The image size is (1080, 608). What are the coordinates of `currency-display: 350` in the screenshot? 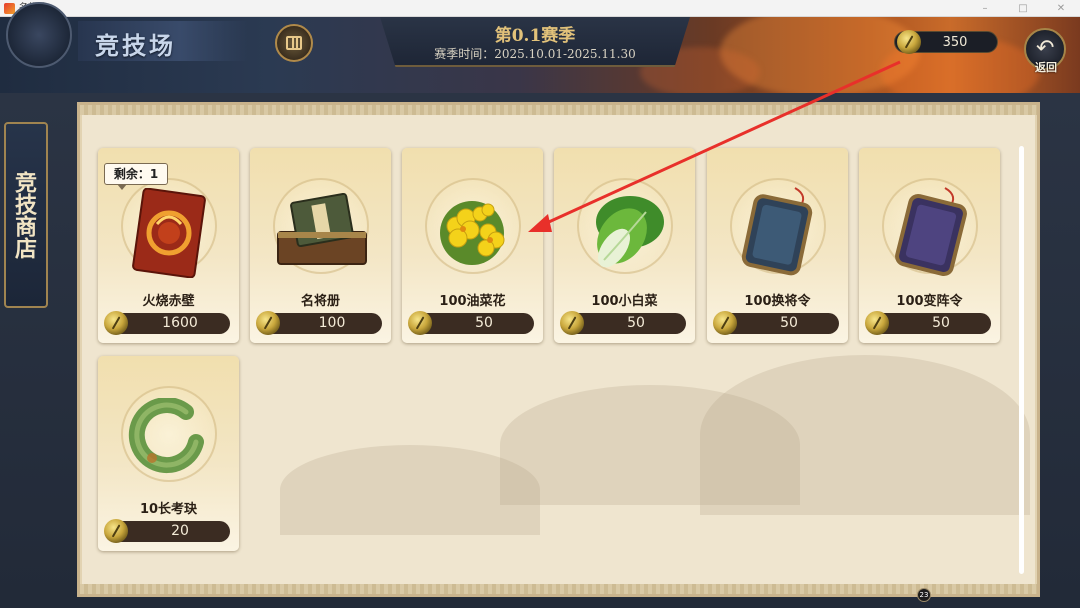 It's located at (946, 42).